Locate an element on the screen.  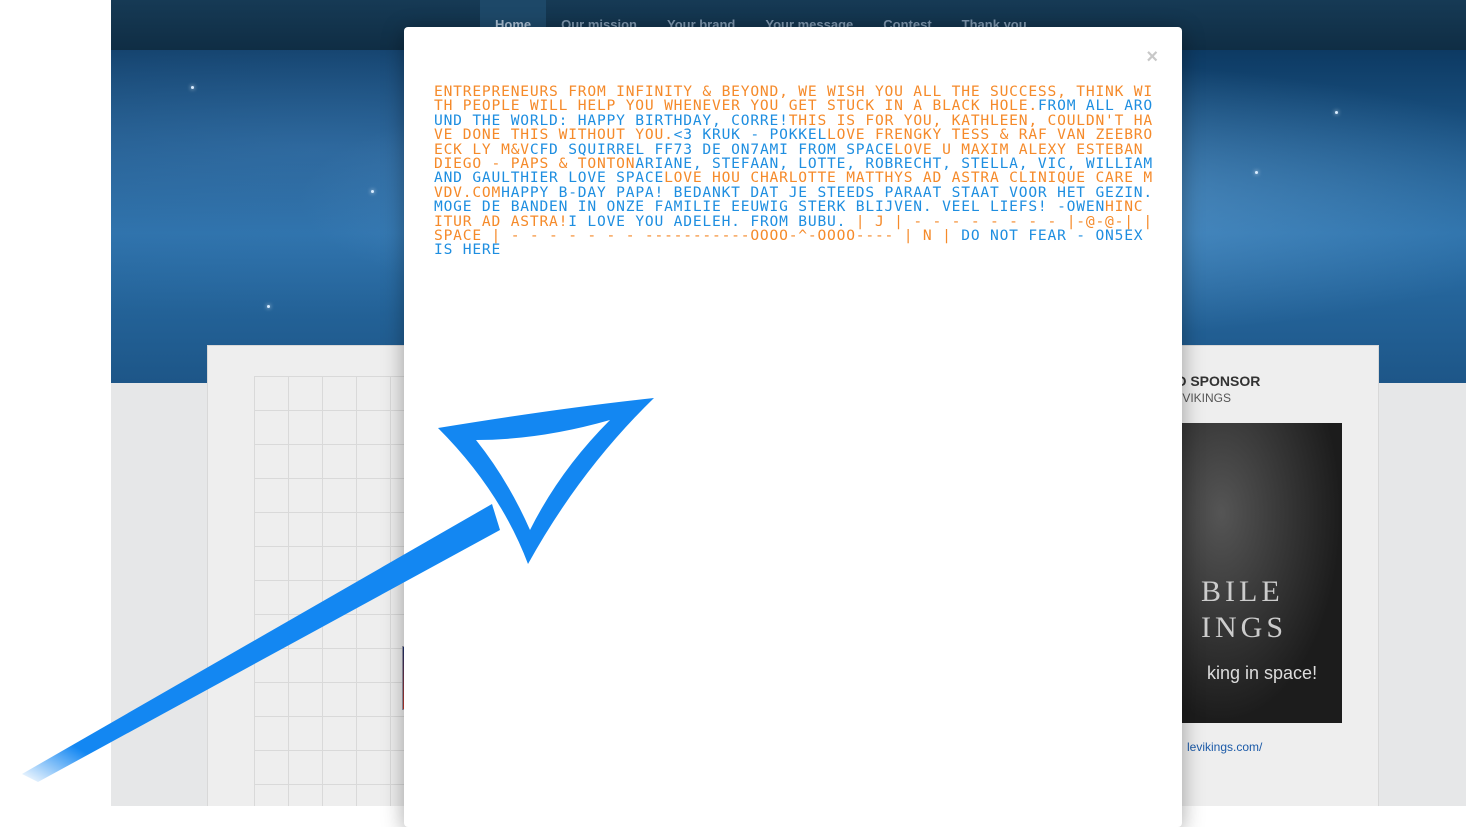
sponsor-link: levikings.com/ is located at coordinates (1224, 747).